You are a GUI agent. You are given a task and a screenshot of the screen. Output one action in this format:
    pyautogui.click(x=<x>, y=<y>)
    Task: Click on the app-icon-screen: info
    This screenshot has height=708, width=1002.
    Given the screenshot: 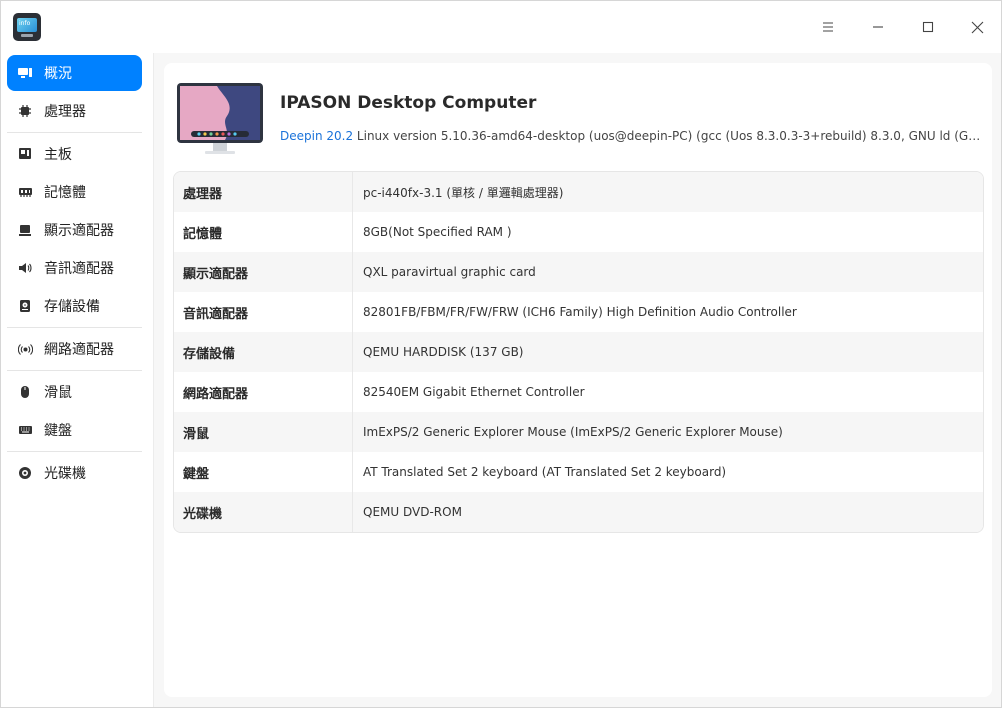 What is the action you would take?
    pyautogui.click(x=27, y=25)
    